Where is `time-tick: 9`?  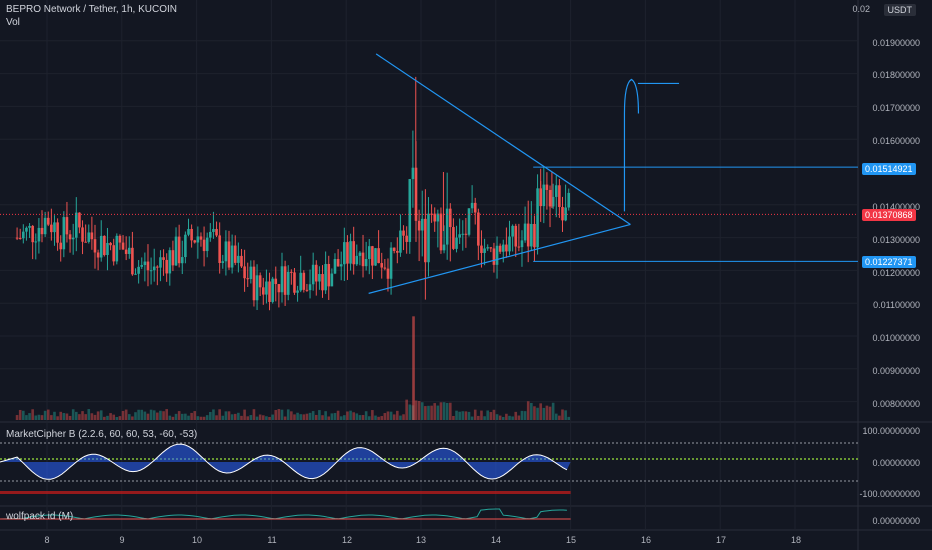 time-tick: 9 is located at coordinates (122, 540).